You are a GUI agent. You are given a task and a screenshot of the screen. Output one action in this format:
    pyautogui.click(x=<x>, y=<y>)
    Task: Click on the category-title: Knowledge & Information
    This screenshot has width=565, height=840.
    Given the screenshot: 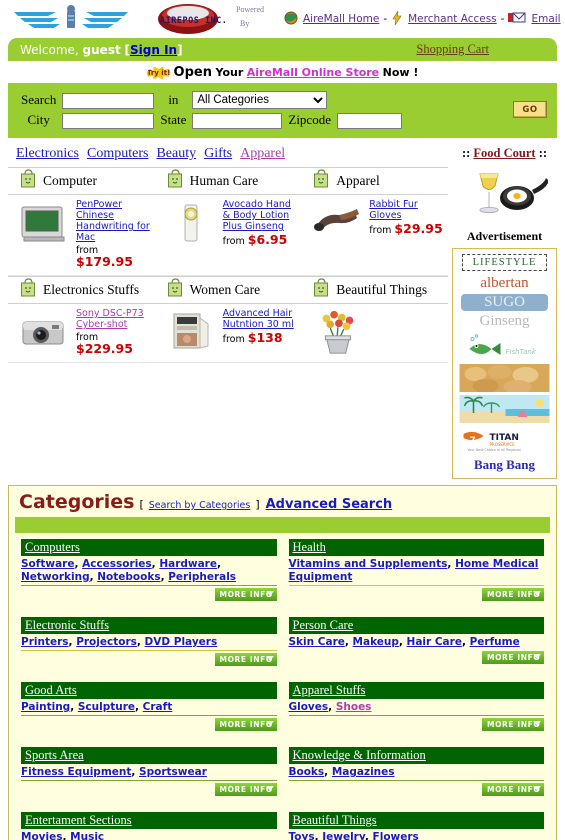 What is the action you would take?
    pyautogui.click(x=416, y=755)
    